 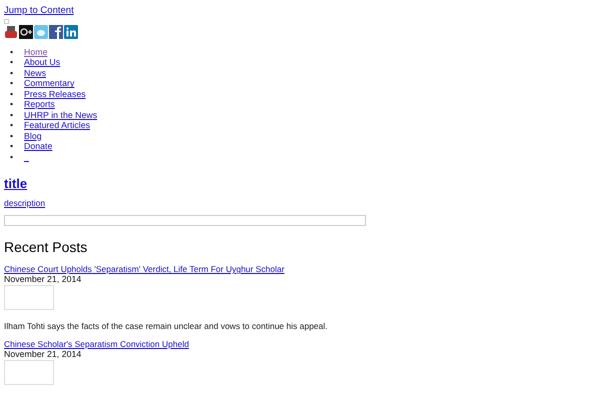 What do you see at coordinates (6, 21) in the screenshot?
I see `broken-image-icon` at bounding box center [6, 21].